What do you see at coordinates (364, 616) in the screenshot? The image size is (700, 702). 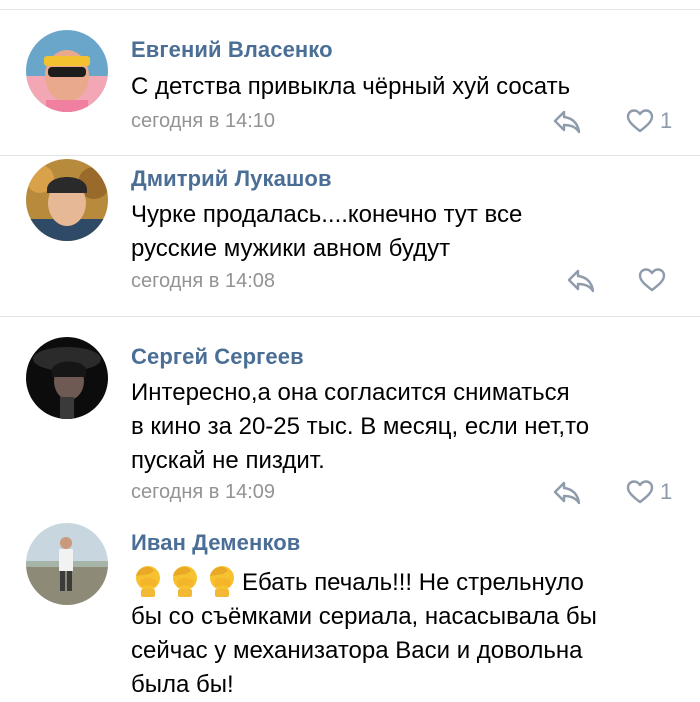 I see `comment-text-line: бы со съёмками сериала, насасывала бы` at bounding box center [364, 616].